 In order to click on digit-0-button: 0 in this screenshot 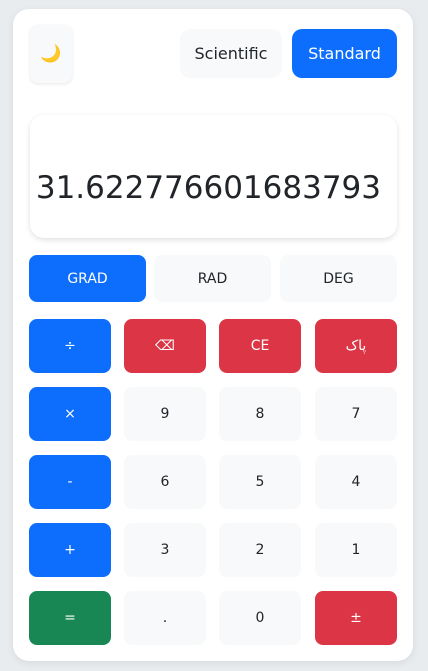, I will do `click(260, 618)`.